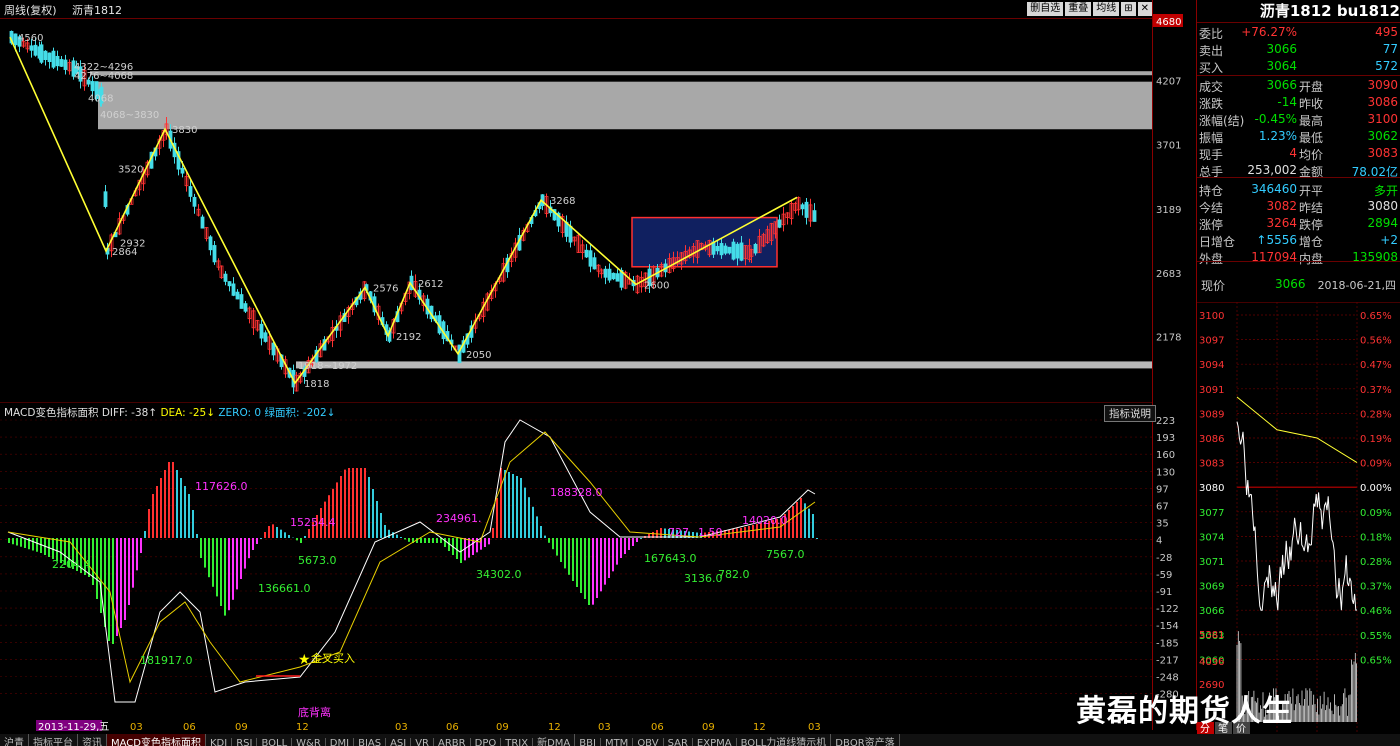 This screenshot has width=1400, height=746. I want to click on tab-12: ARBR, so click(452, 742).